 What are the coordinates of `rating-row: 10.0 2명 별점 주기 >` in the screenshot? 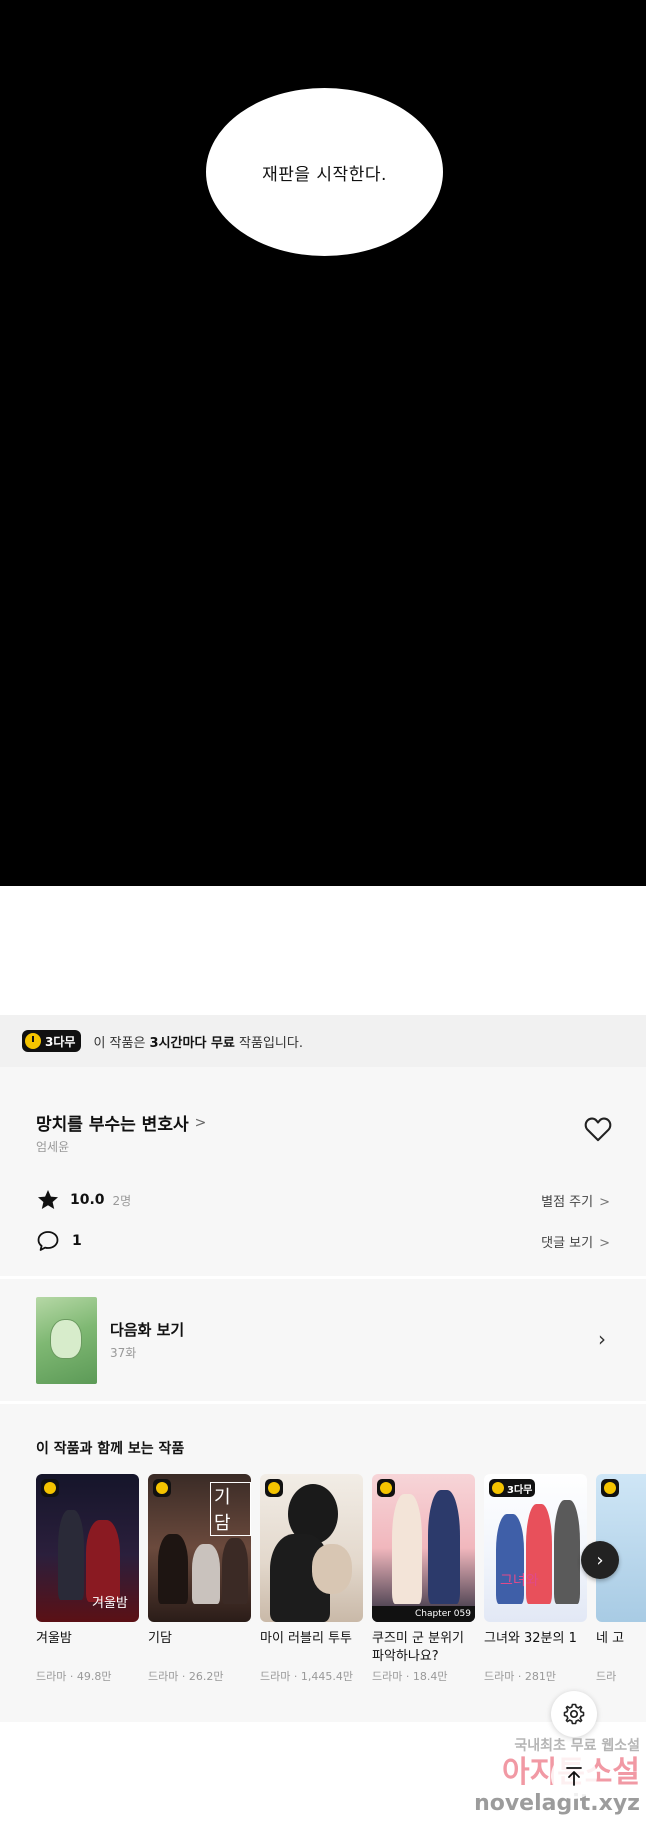 It's located at (323, 1200).